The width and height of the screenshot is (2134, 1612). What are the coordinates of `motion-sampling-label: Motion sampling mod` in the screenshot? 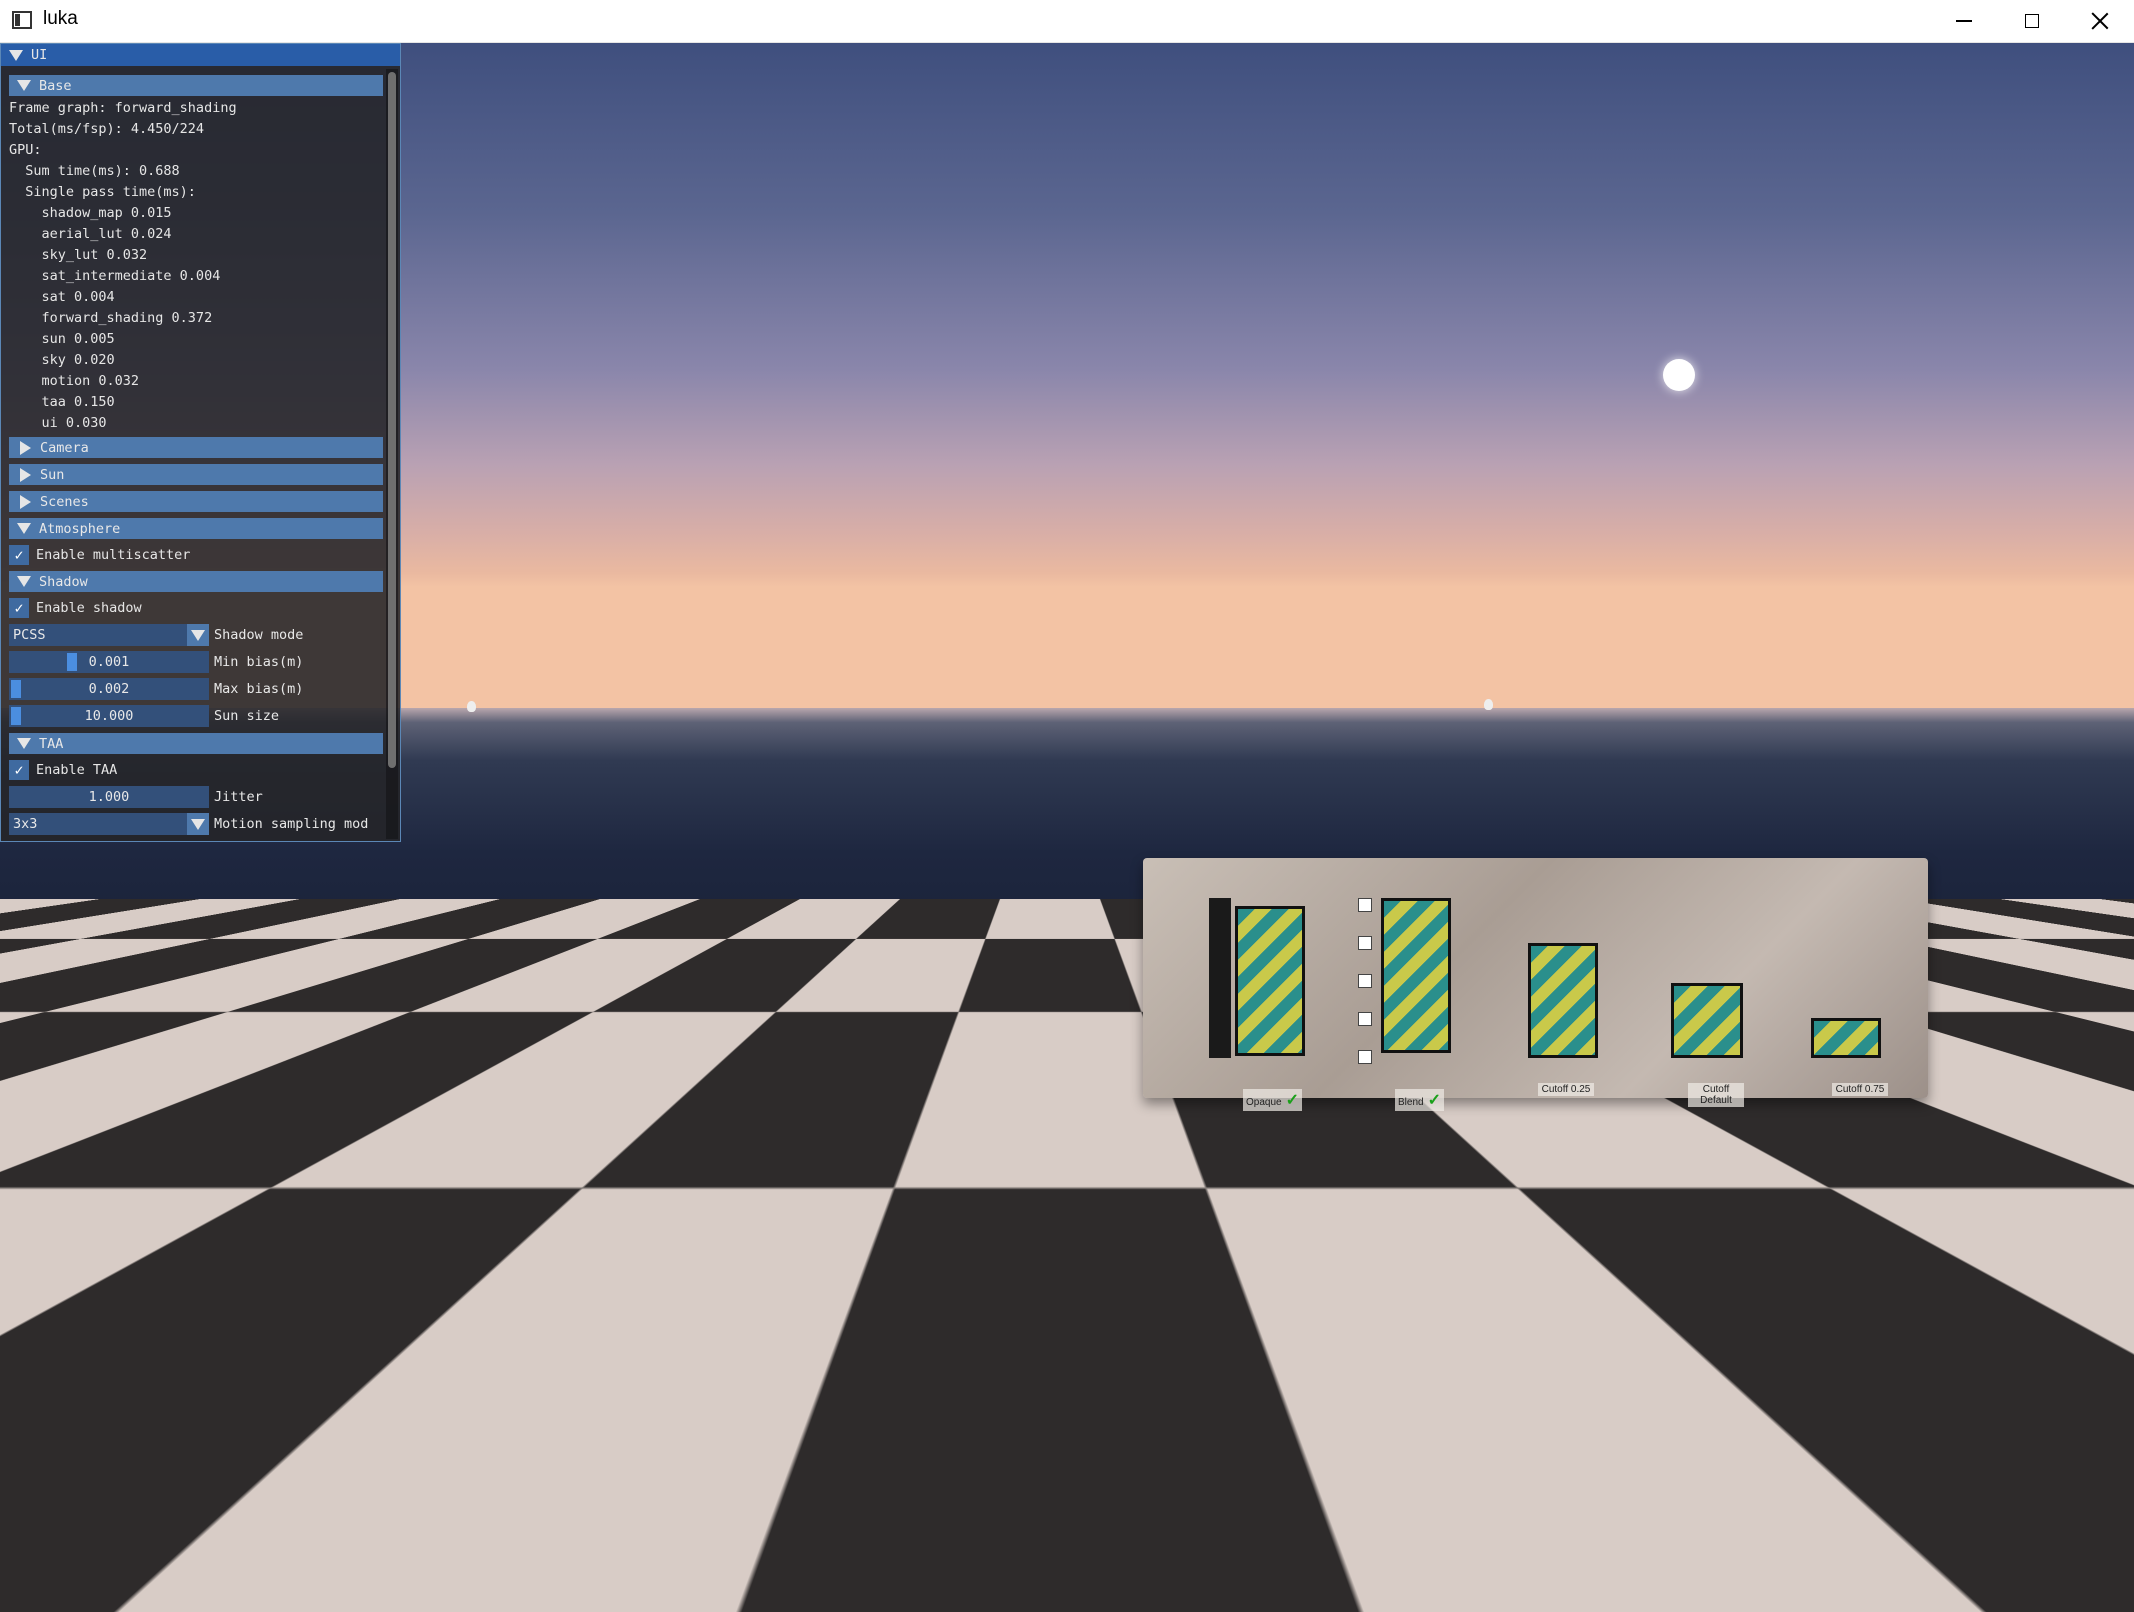 It's located at (291, 824).